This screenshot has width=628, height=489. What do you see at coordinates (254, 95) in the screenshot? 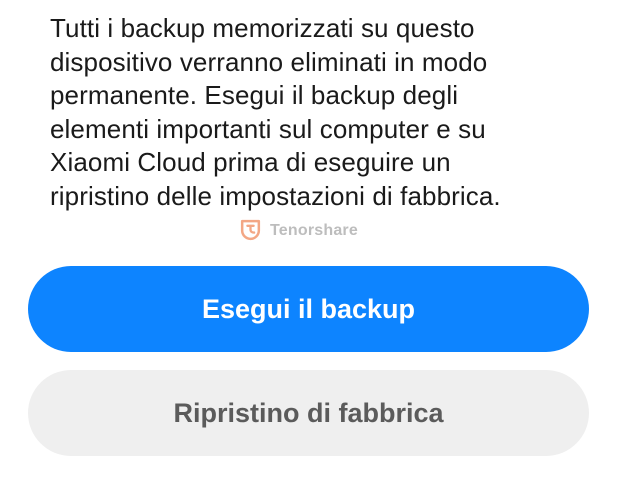
I see `message-line: permanente. Esegui il backup degli` at bounding box center [254, 95].